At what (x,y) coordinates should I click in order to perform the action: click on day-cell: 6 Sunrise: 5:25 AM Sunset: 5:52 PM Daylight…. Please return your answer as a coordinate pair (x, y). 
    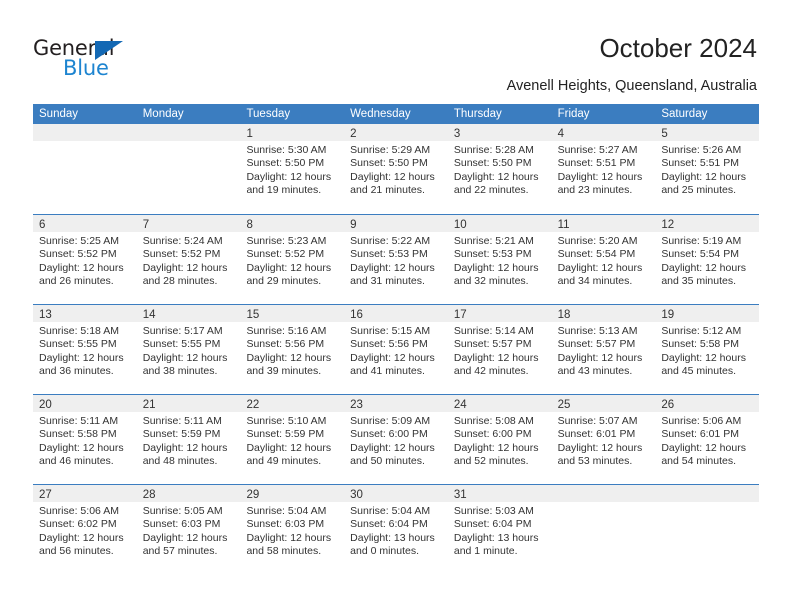
    Looking at the image, I should click on (85, 259).